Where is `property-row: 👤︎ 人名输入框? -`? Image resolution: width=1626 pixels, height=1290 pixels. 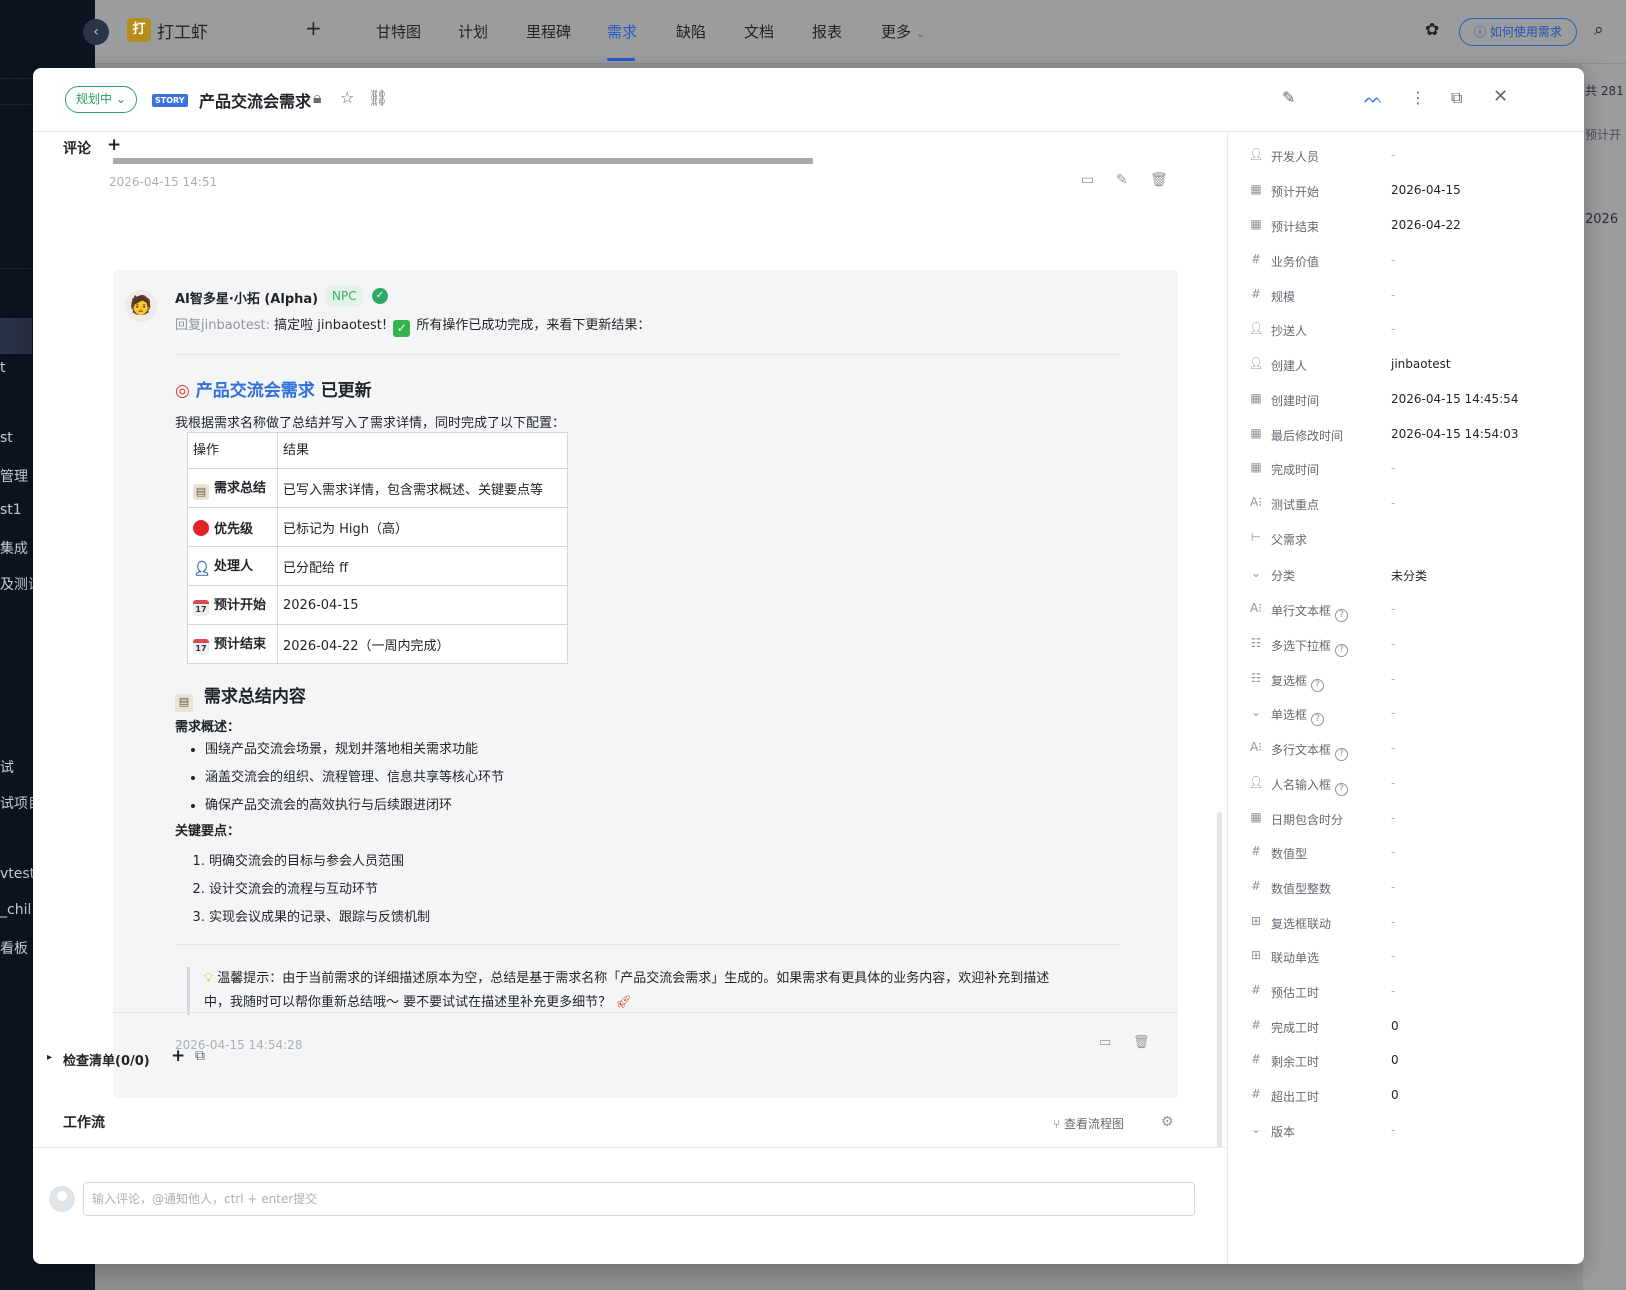 property-row: 👤︎ 人名输入框? - is located at coordinates (1413, 785).